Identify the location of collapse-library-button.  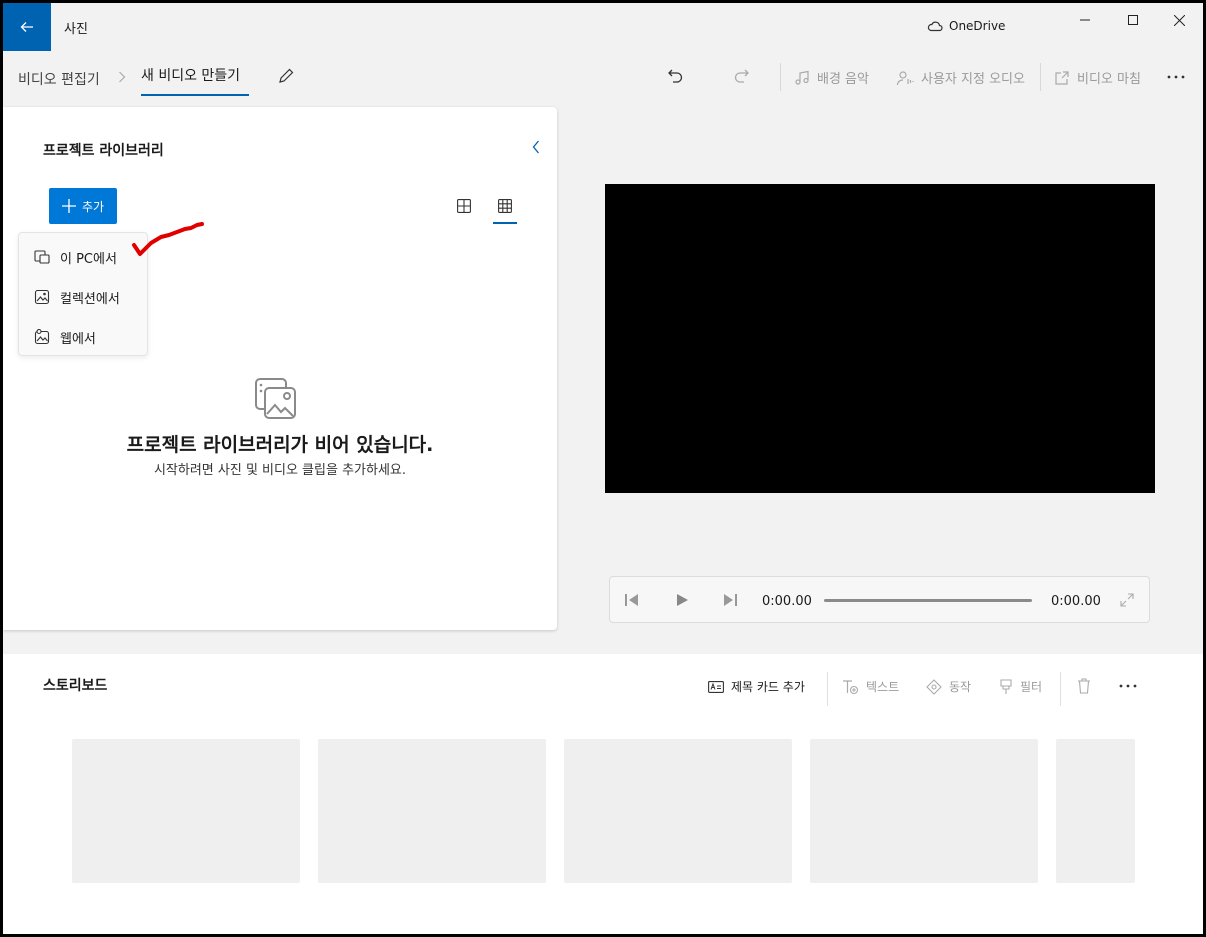
(536, 147).